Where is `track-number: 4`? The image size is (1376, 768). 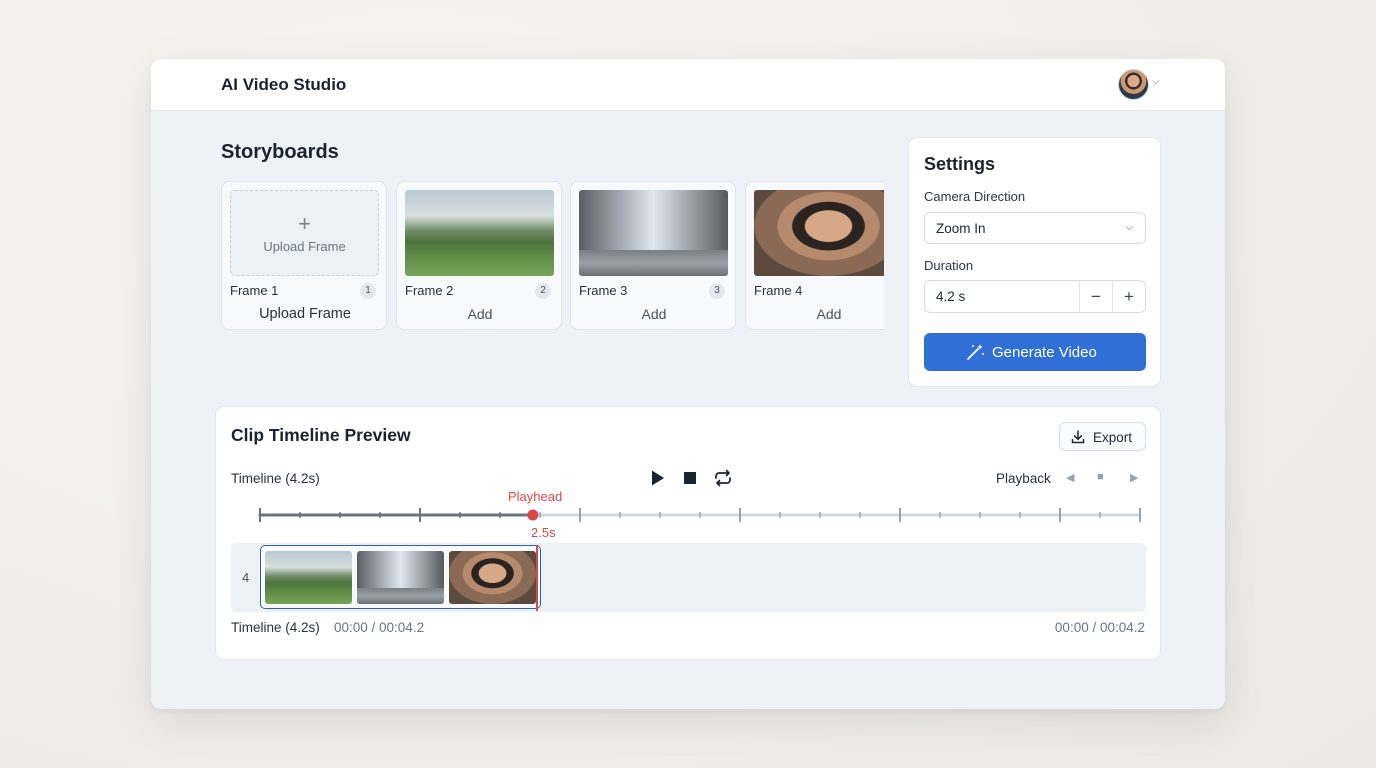 track-number: 4 is located at coordinates (246, 577).